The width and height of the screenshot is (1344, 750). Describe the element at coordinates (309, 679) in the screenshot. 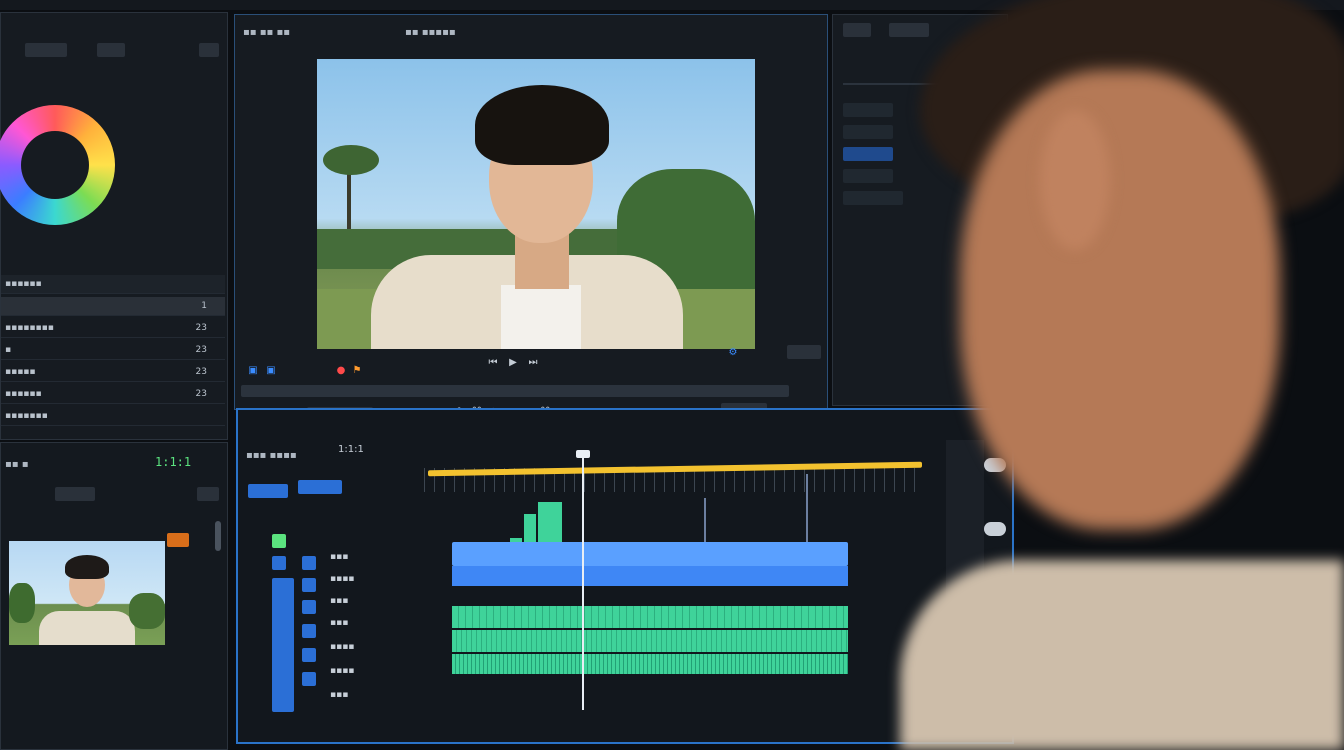

I see `track-toggle-a6` at that location.